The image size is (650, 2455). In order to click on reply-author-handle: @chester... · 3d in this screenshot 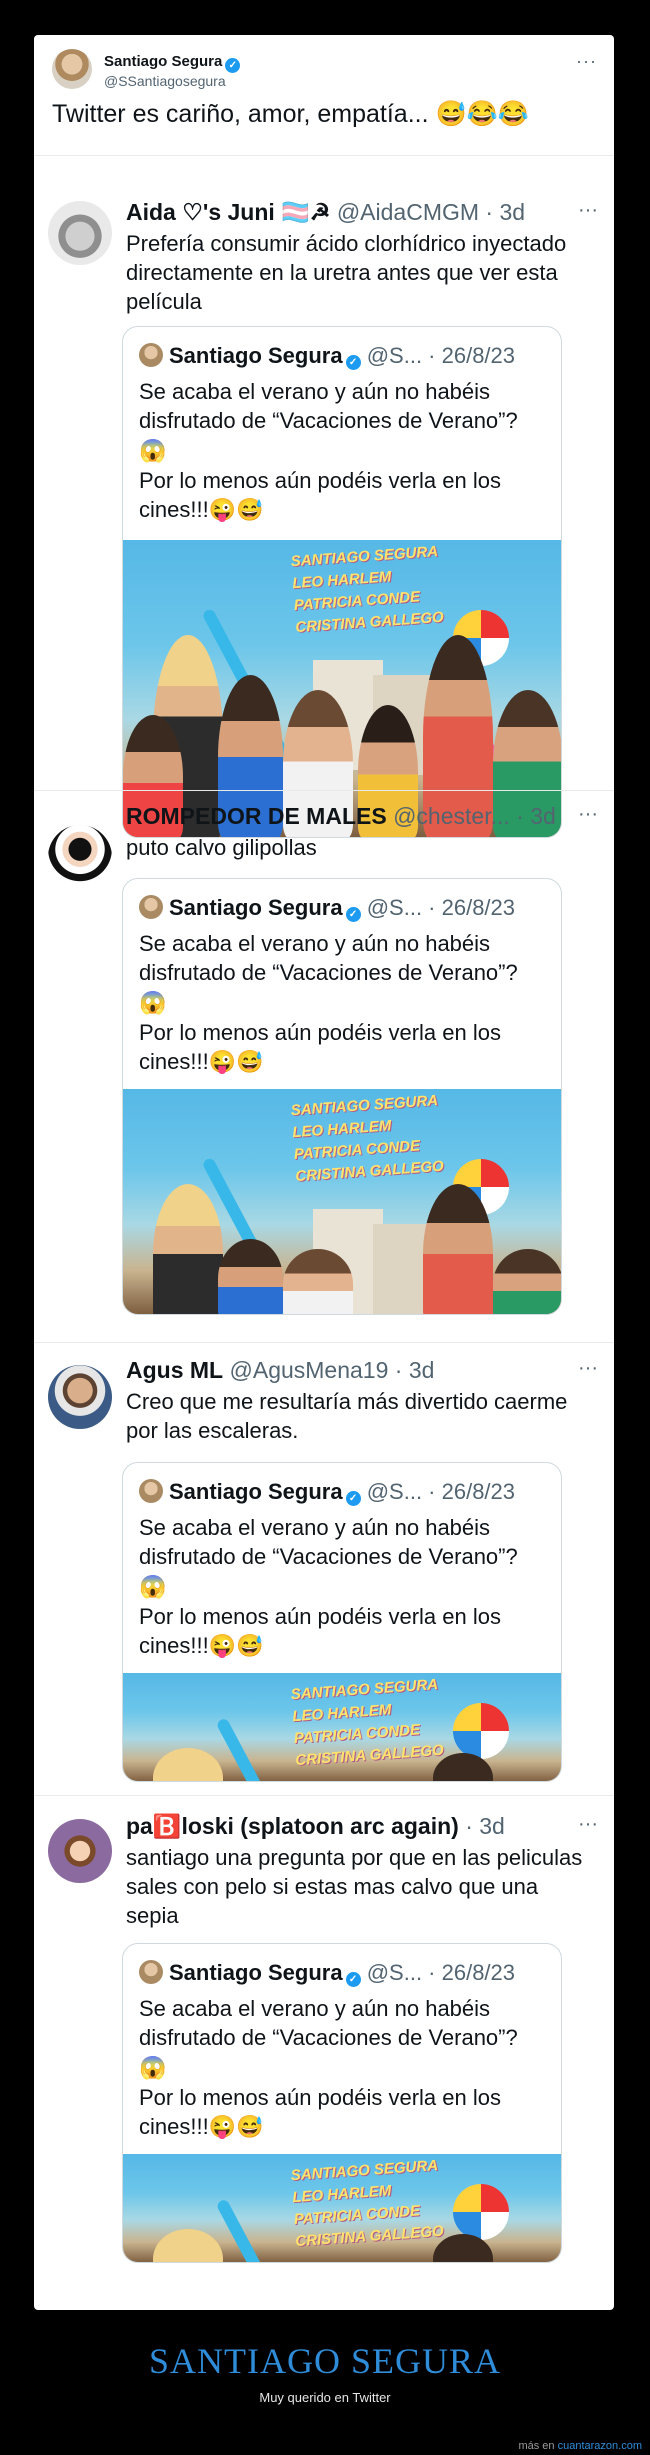, I will do `click(474, 816)`.